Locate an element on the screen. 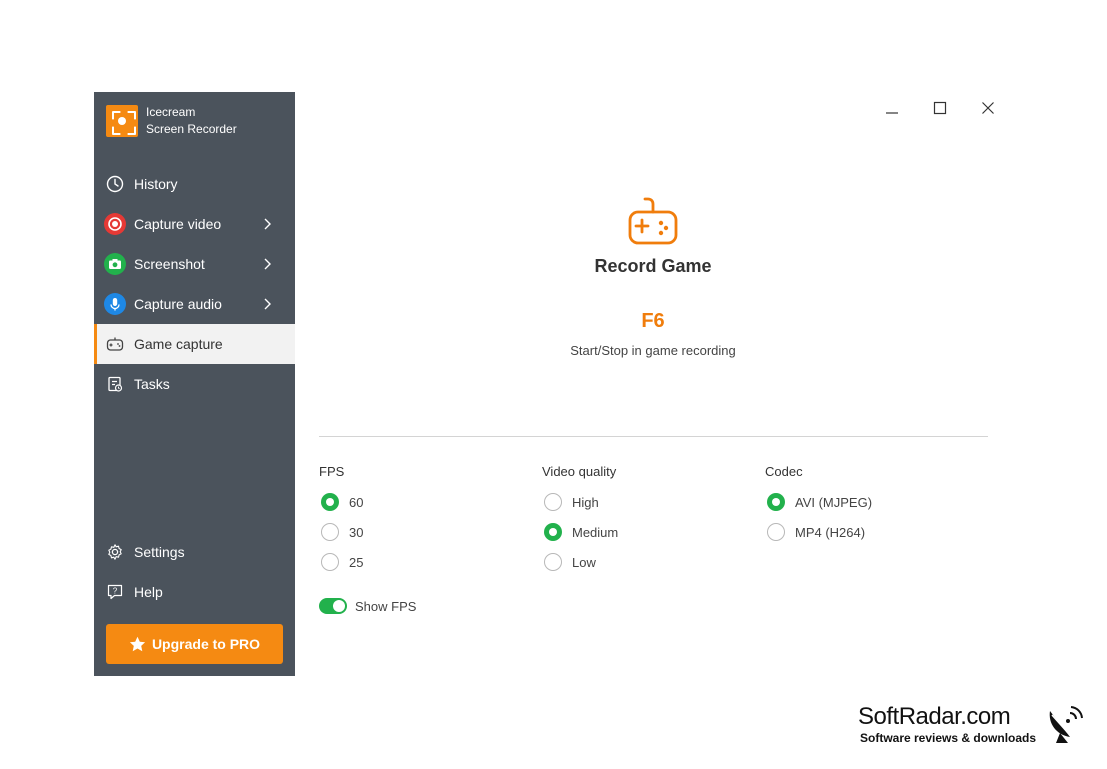 This screenshot has height=769, width=1107. hotkey-description: Start/Stop in game recording is located at coordinates (653, 350).